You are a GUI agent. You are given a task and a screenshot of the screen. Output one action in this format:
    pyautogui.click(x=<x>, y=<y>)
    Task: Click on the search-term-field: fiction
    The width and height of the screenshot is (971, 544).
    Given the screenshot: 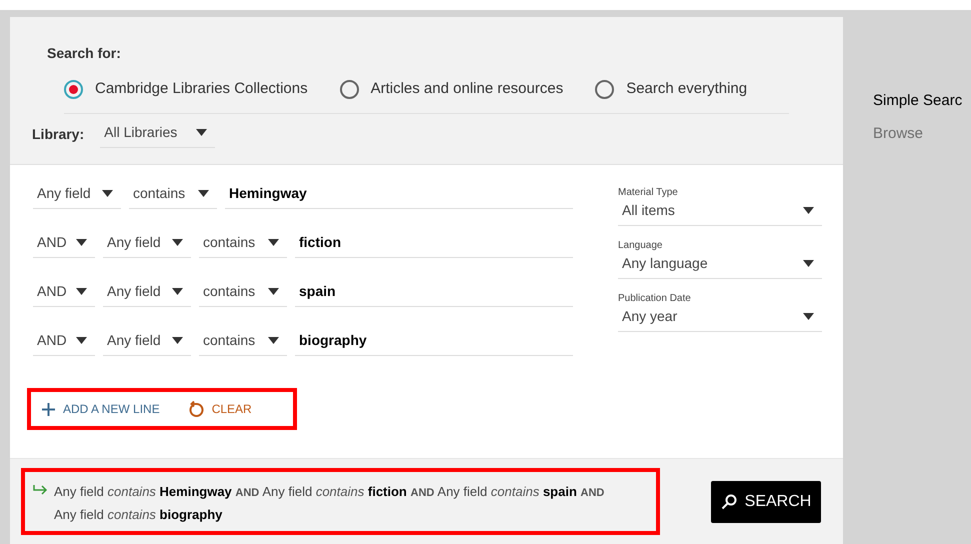 What is the action you would take?
    pyautogui.click(x=434, y=245)
    